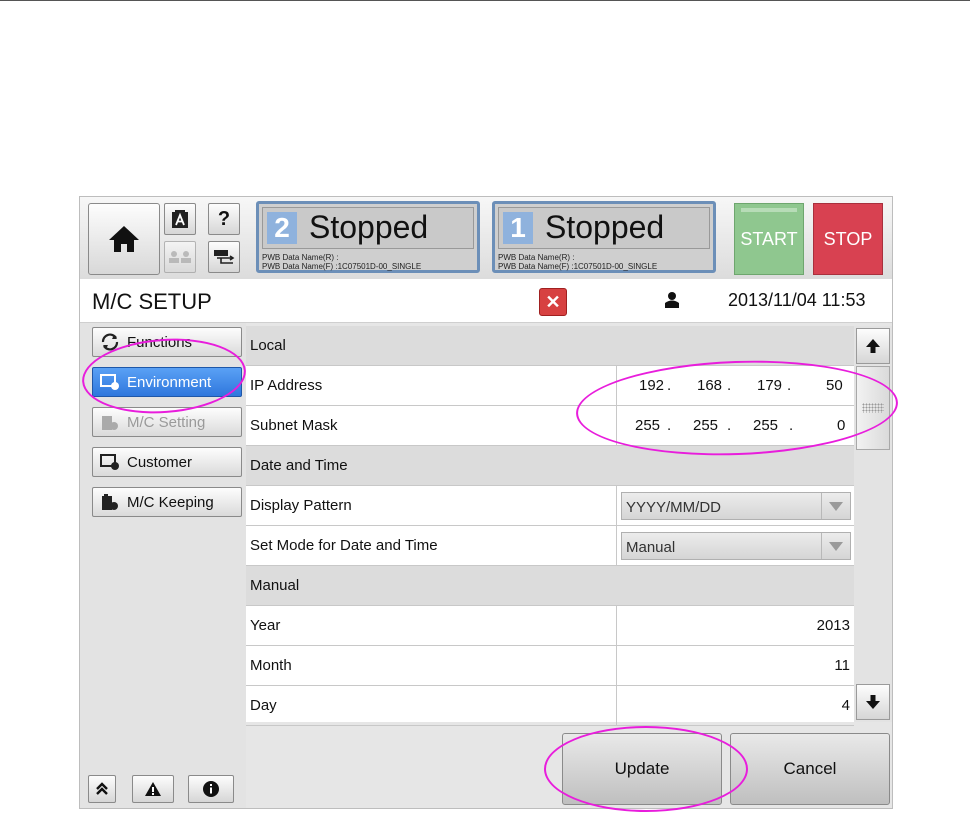 Image resolution: width=970 pixels, height=813 pixels. I want to click on scroll-up-button, so click(873, 346).